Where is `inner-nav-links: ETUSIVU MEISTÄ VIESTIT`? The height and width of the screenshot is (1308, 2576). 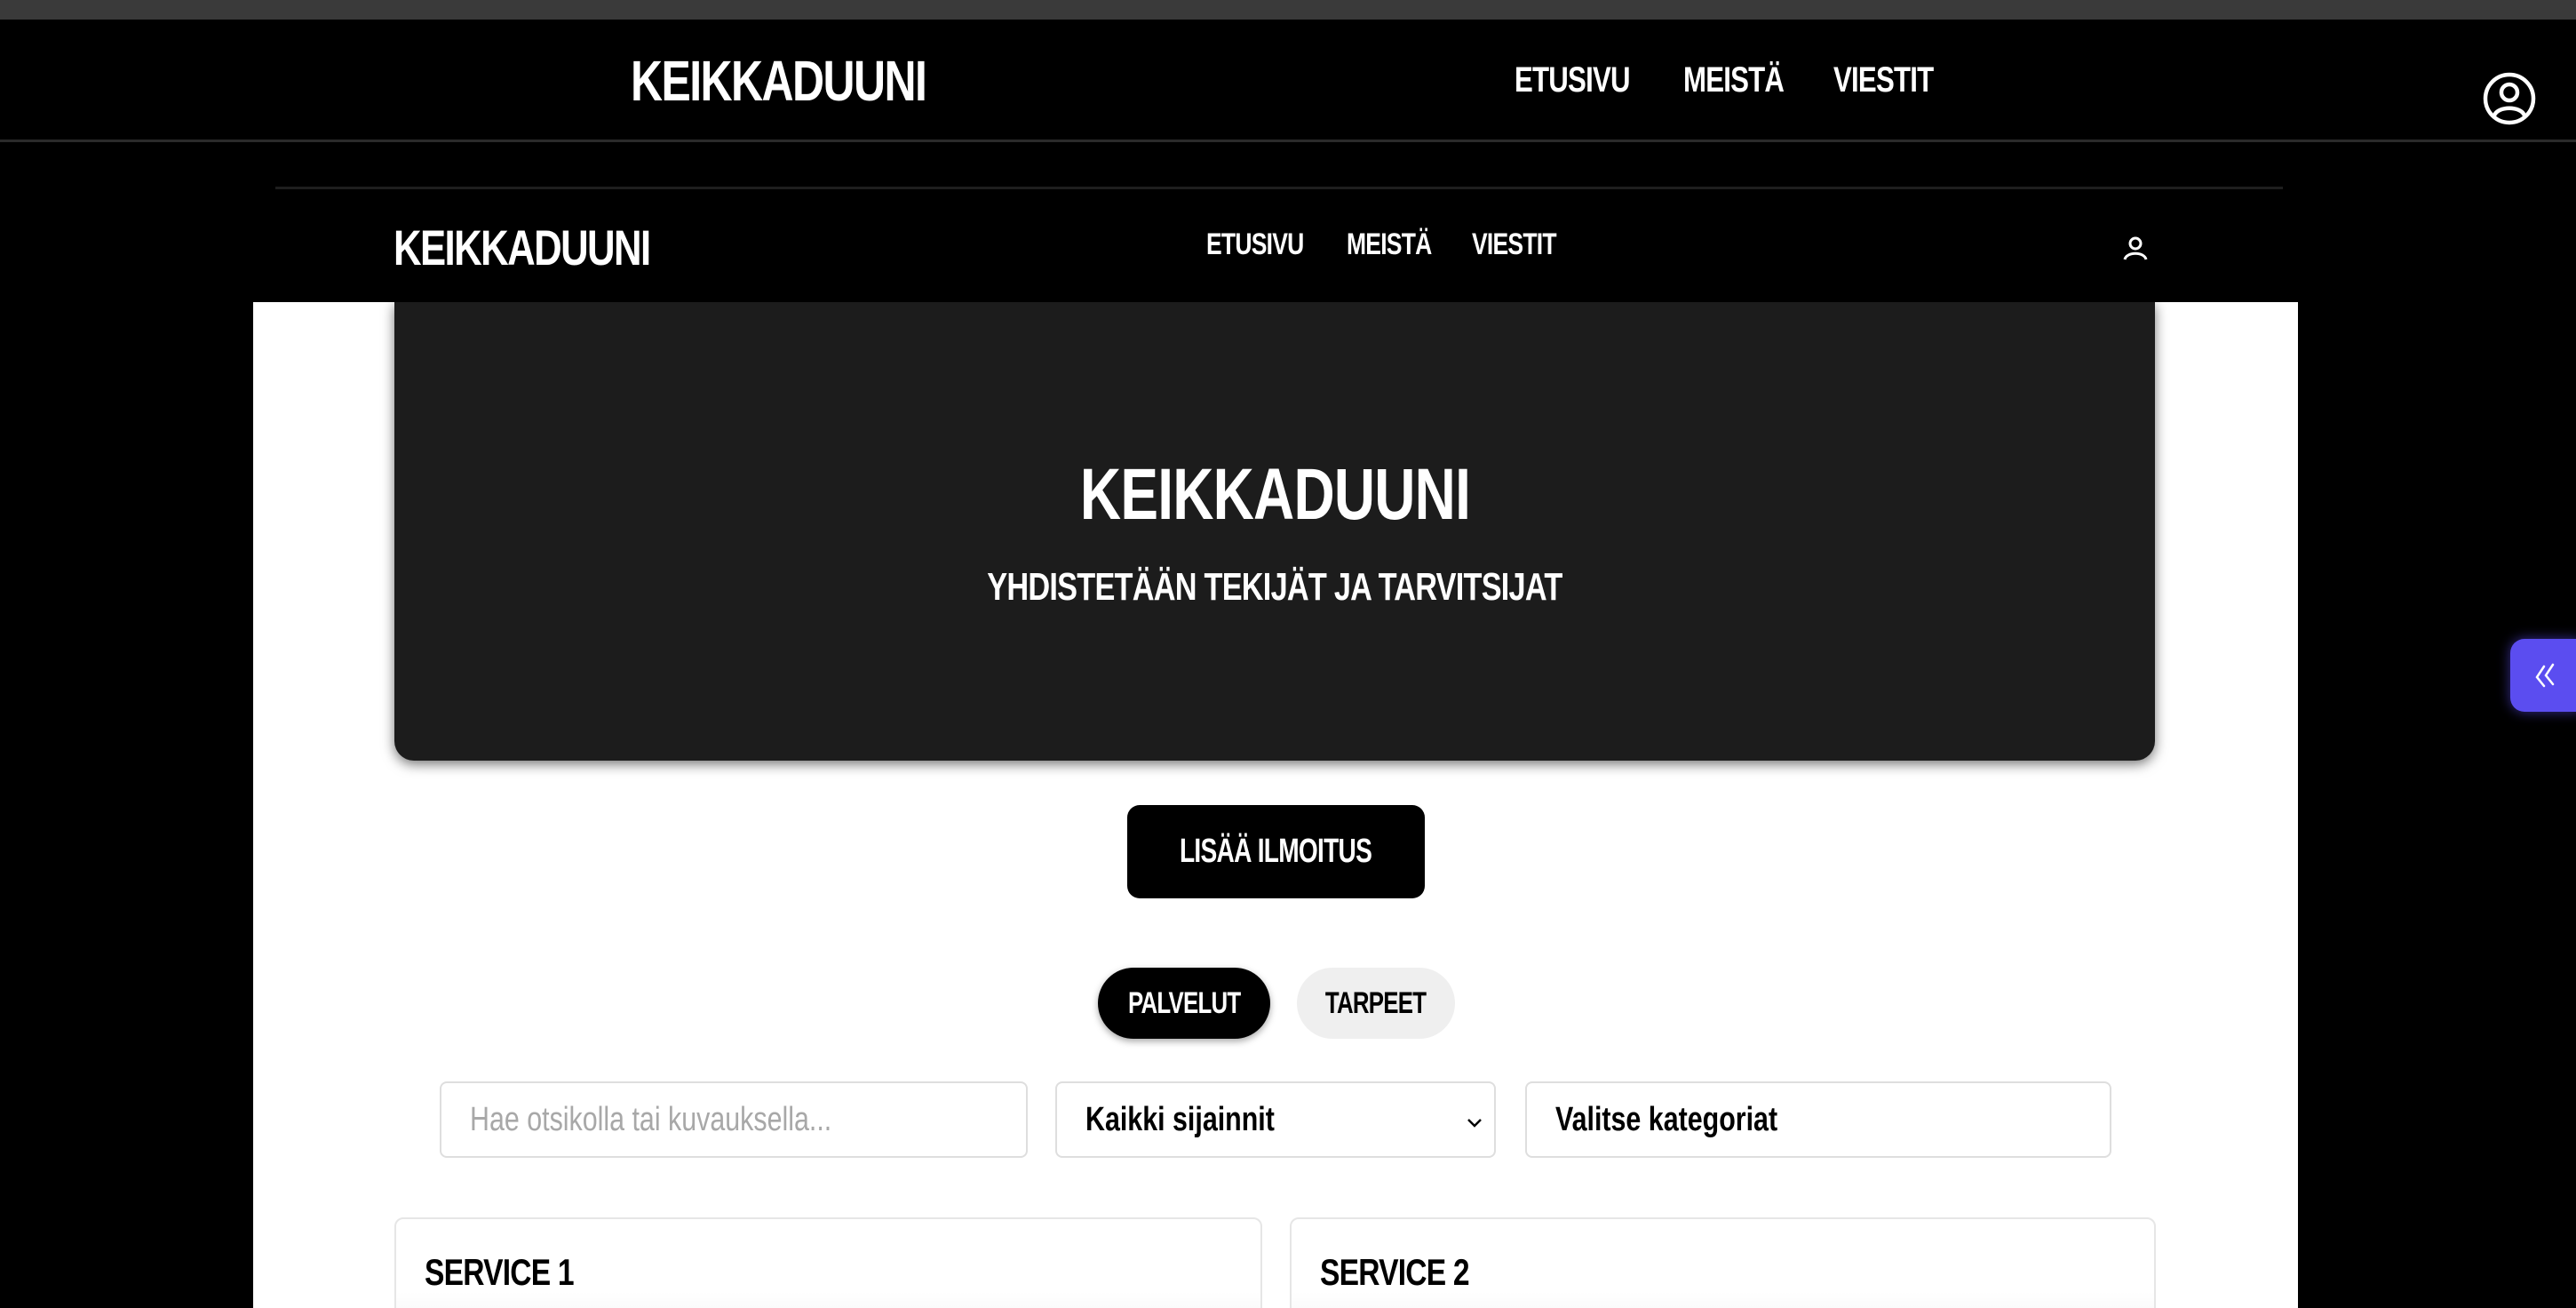 inner-nav-links: ETUSIVU MEISTÄ VIESTIT is located at coordinates (1383, 244).